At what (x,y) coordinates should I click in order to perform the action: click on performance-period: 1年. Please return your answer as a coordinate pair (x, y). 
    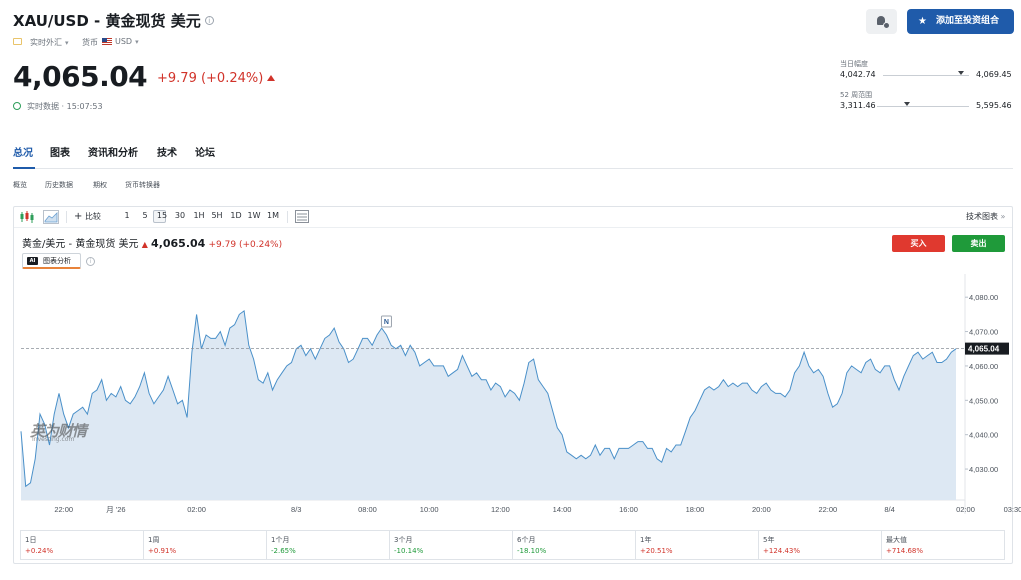
    Looking at the image, I should click on (646, 540).